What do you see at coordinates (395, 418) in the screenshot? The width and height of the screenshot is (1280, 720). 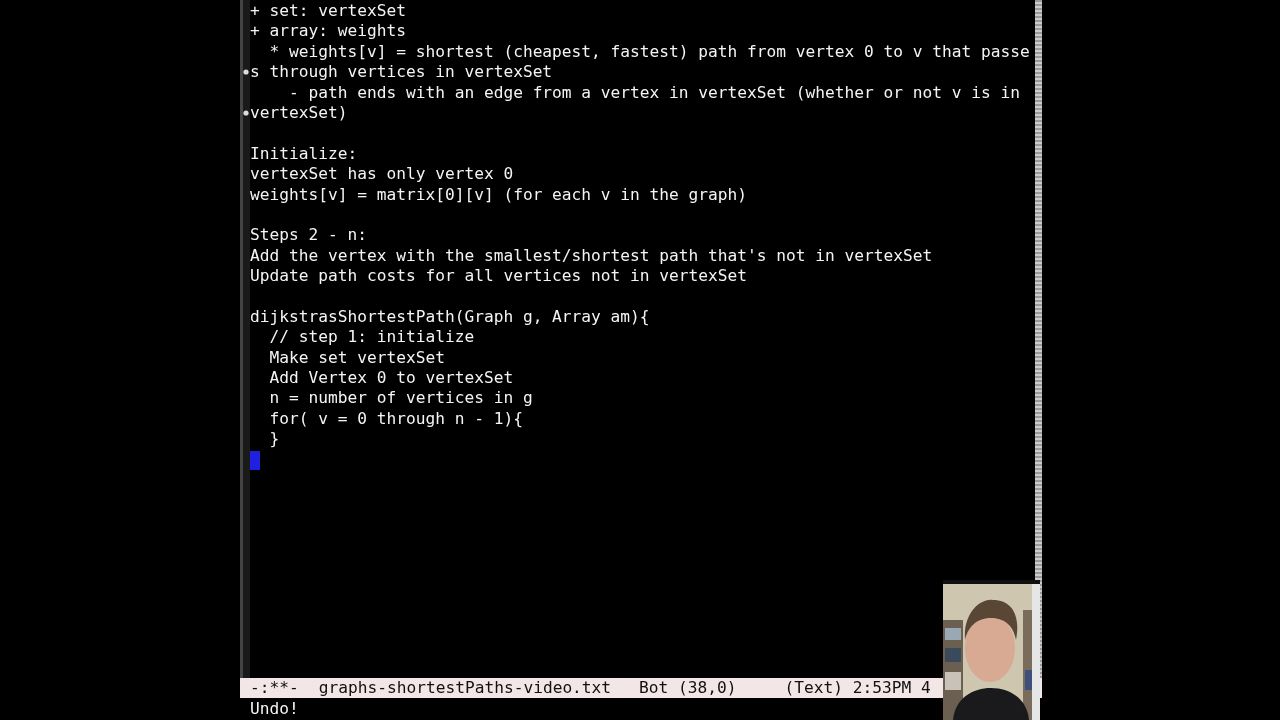 I see `text-line: for( v = 0 through n - 1){` at bounding box center [395, 418].